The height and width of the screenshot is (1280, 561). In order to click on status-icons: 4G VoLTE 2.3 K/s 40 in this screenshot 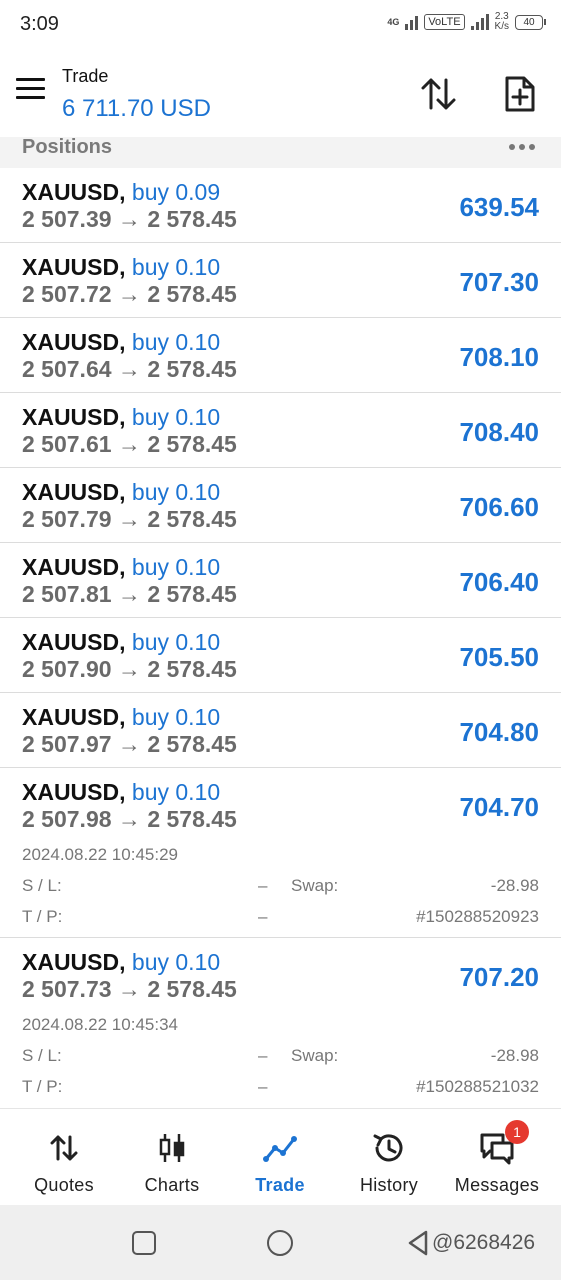, I will do `click(466, 21)`.